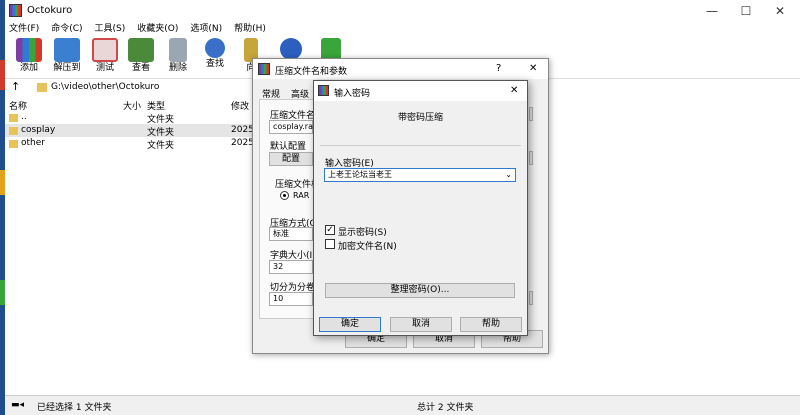 This screenshot has height=415, width=800. I want to click on show-password-checkbox: ✓, so click(330, 230).